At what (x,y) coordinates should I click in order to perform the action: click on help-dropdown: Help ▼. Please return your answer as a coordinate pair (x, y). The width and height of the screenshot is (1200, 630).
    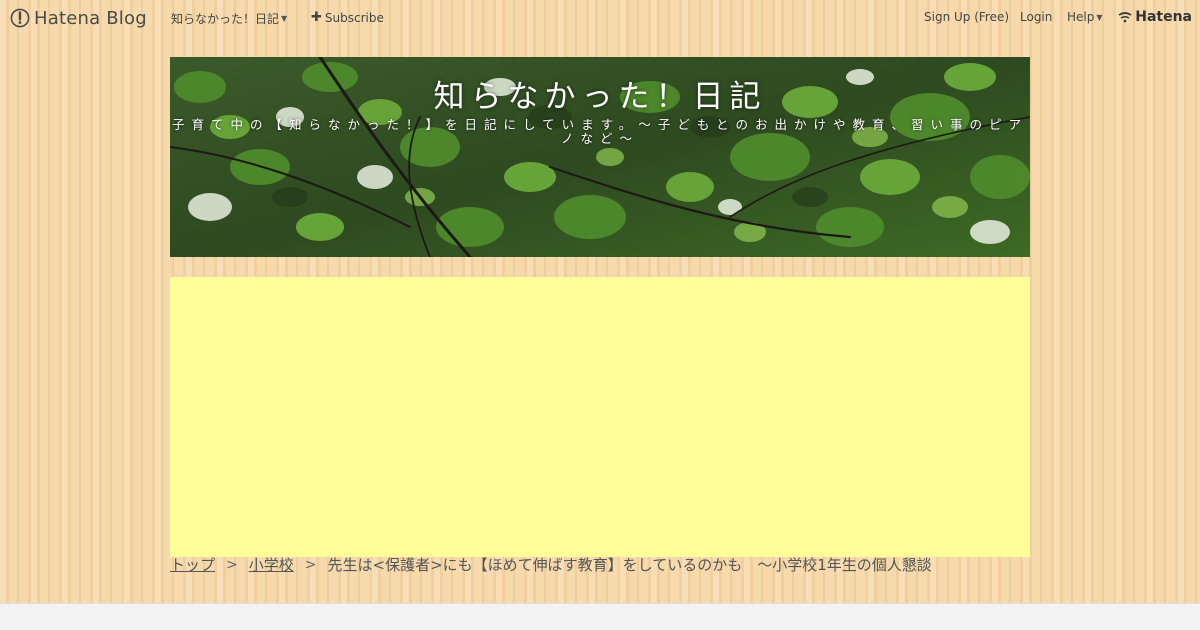
    Looking at the image, I should click on (1085, 17).